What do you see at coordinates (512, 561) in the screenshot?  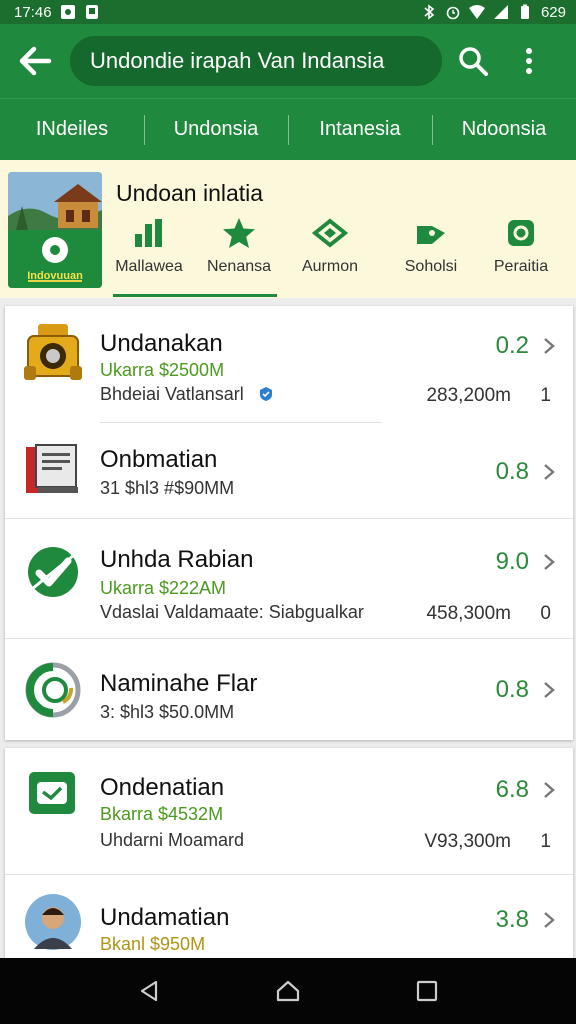 I see `item-score: 9.0` at bounding box center [512, 561].